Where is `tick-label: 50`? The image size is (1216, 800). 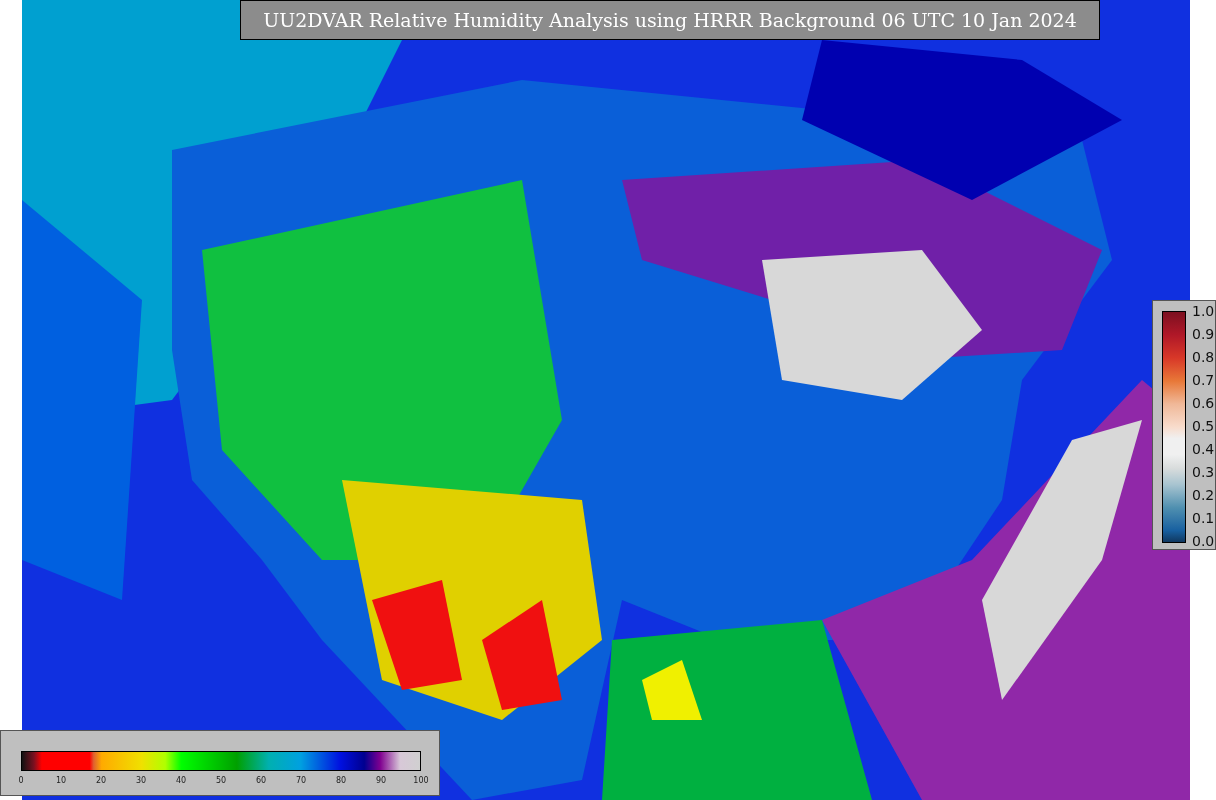 tick-label: 50 is located at coordinates (221, 780).